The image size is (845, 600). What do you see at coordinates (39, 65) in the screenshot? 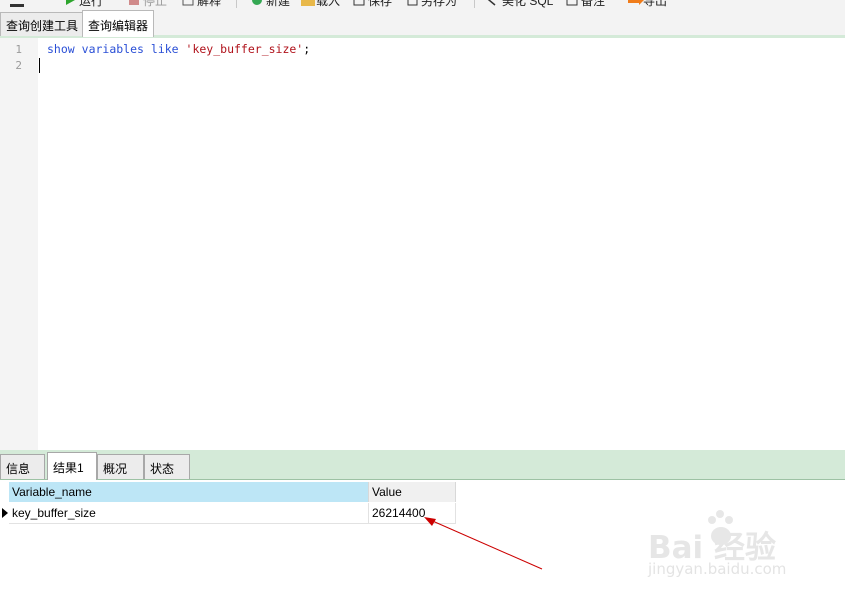
I see `text-cursor` at bounding box center [39, 65].